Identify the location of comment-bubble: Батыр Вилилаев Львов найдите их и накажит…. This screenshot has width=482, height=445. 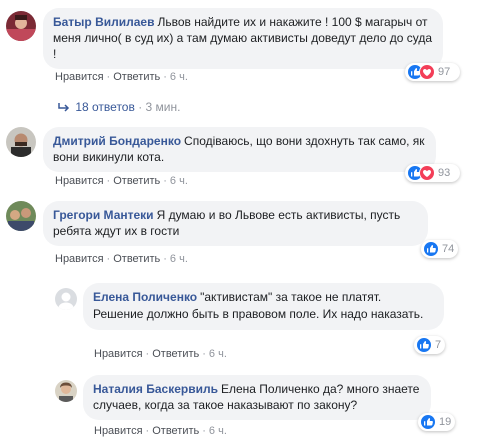
(243, 38).